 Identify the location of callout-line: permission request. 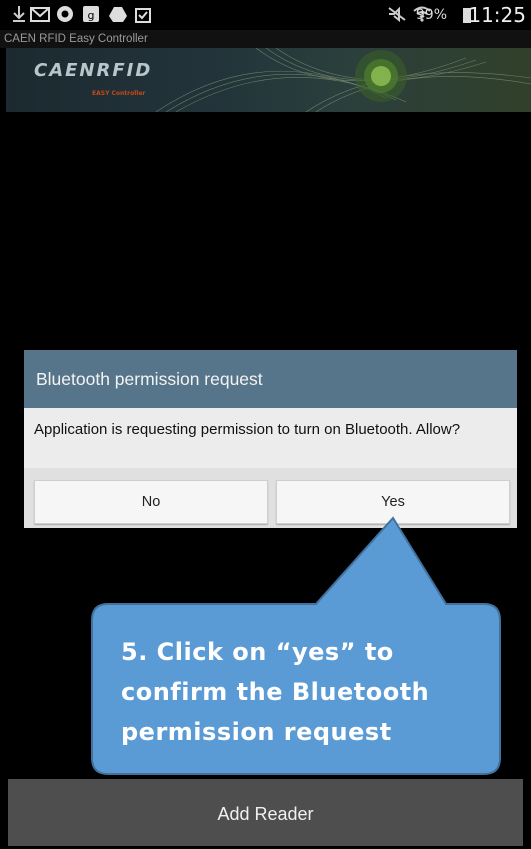
(256, 732).